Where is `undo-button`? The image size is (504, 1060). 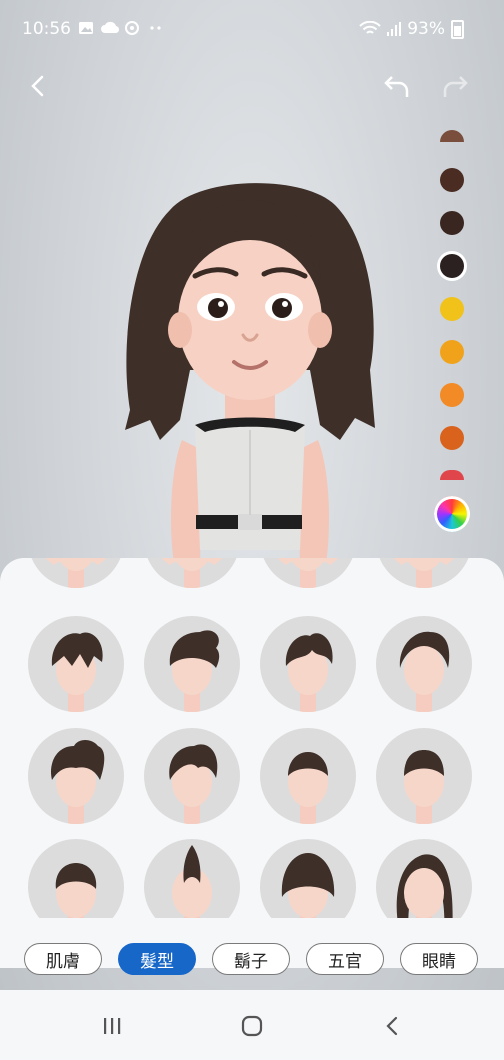
undo-button is located at coordinates (396, 86).